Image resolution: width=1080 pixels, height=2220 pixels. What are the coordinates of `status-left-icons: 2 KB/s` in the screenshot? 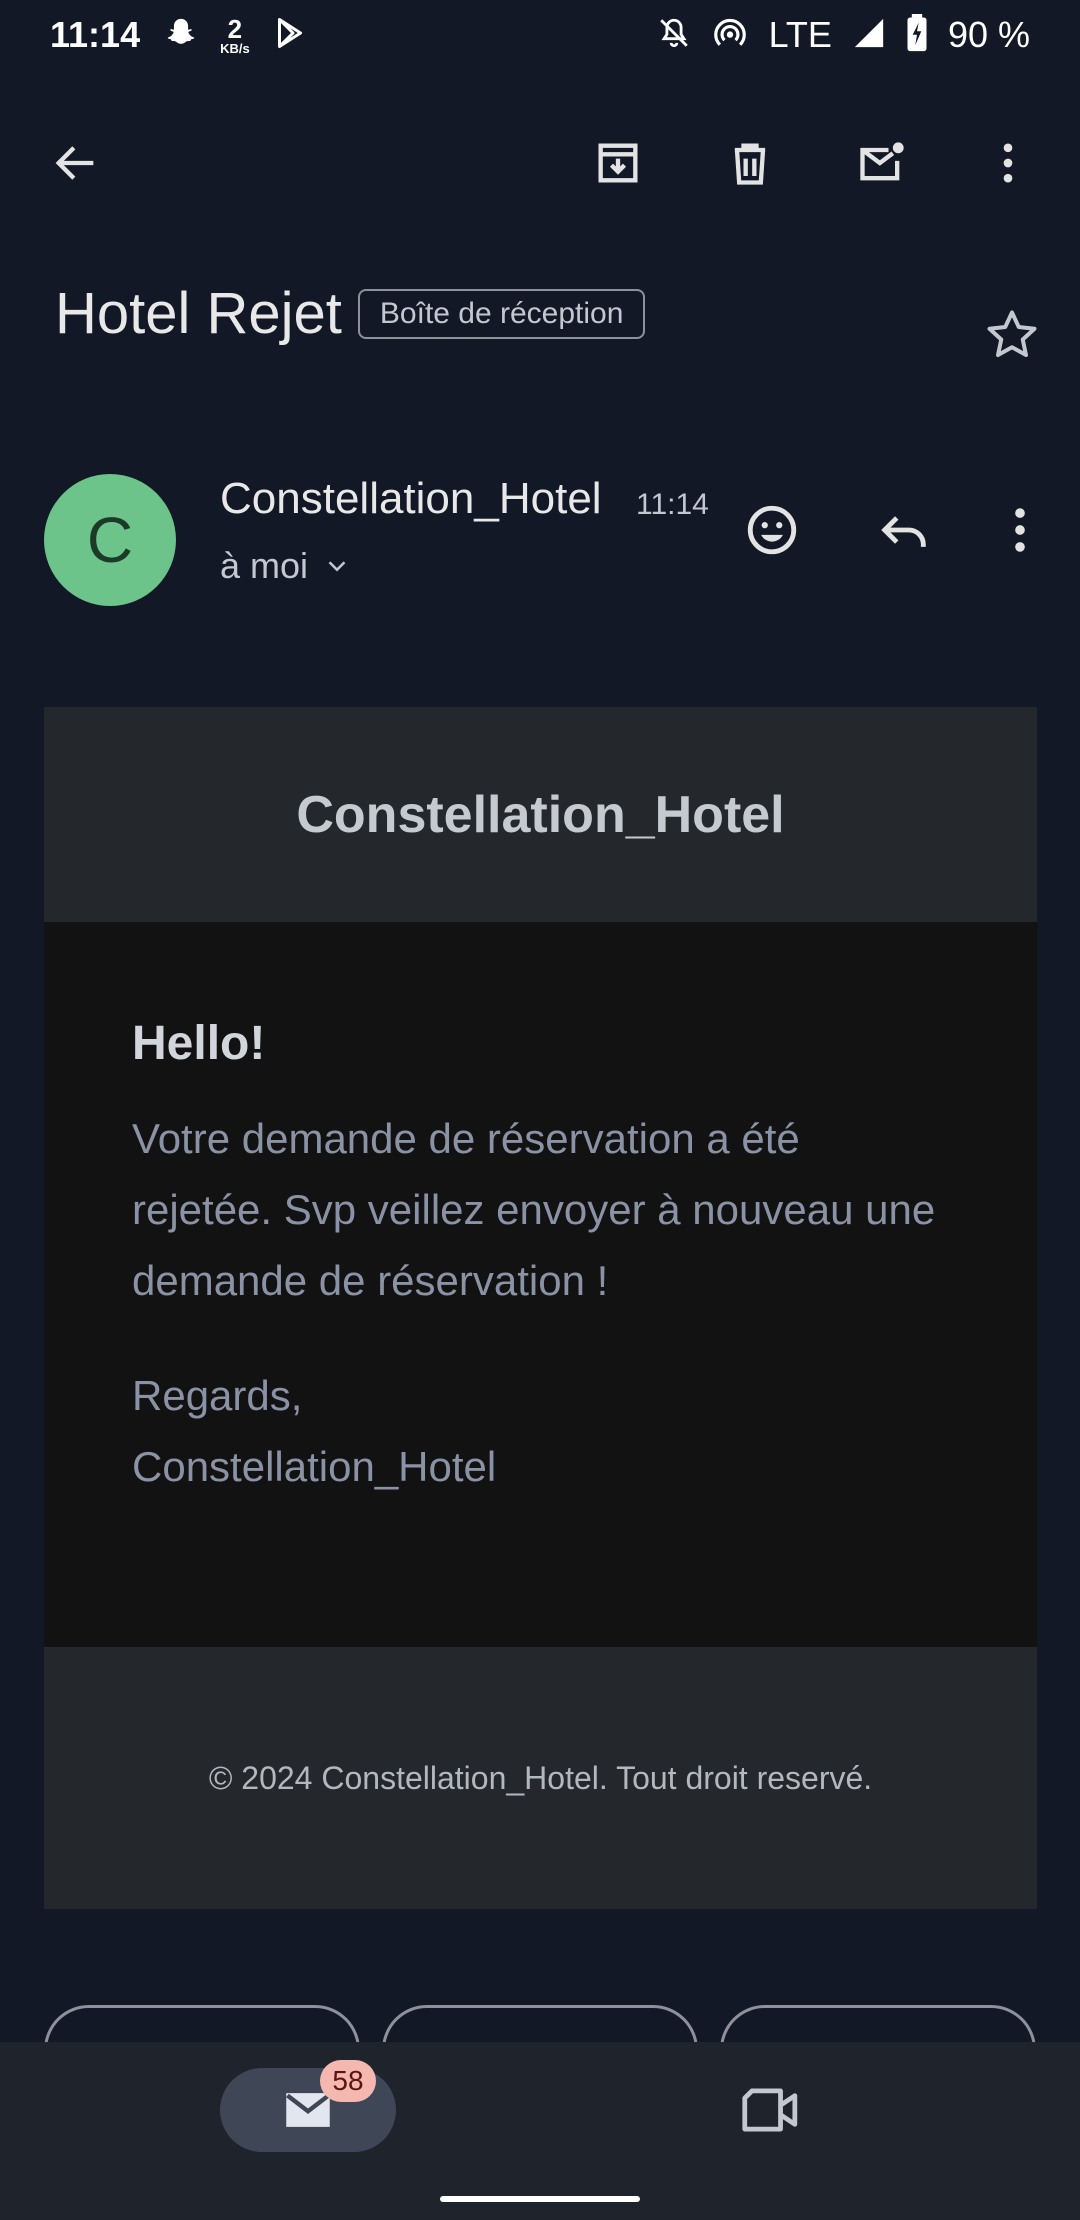 It's located at (236, 35).